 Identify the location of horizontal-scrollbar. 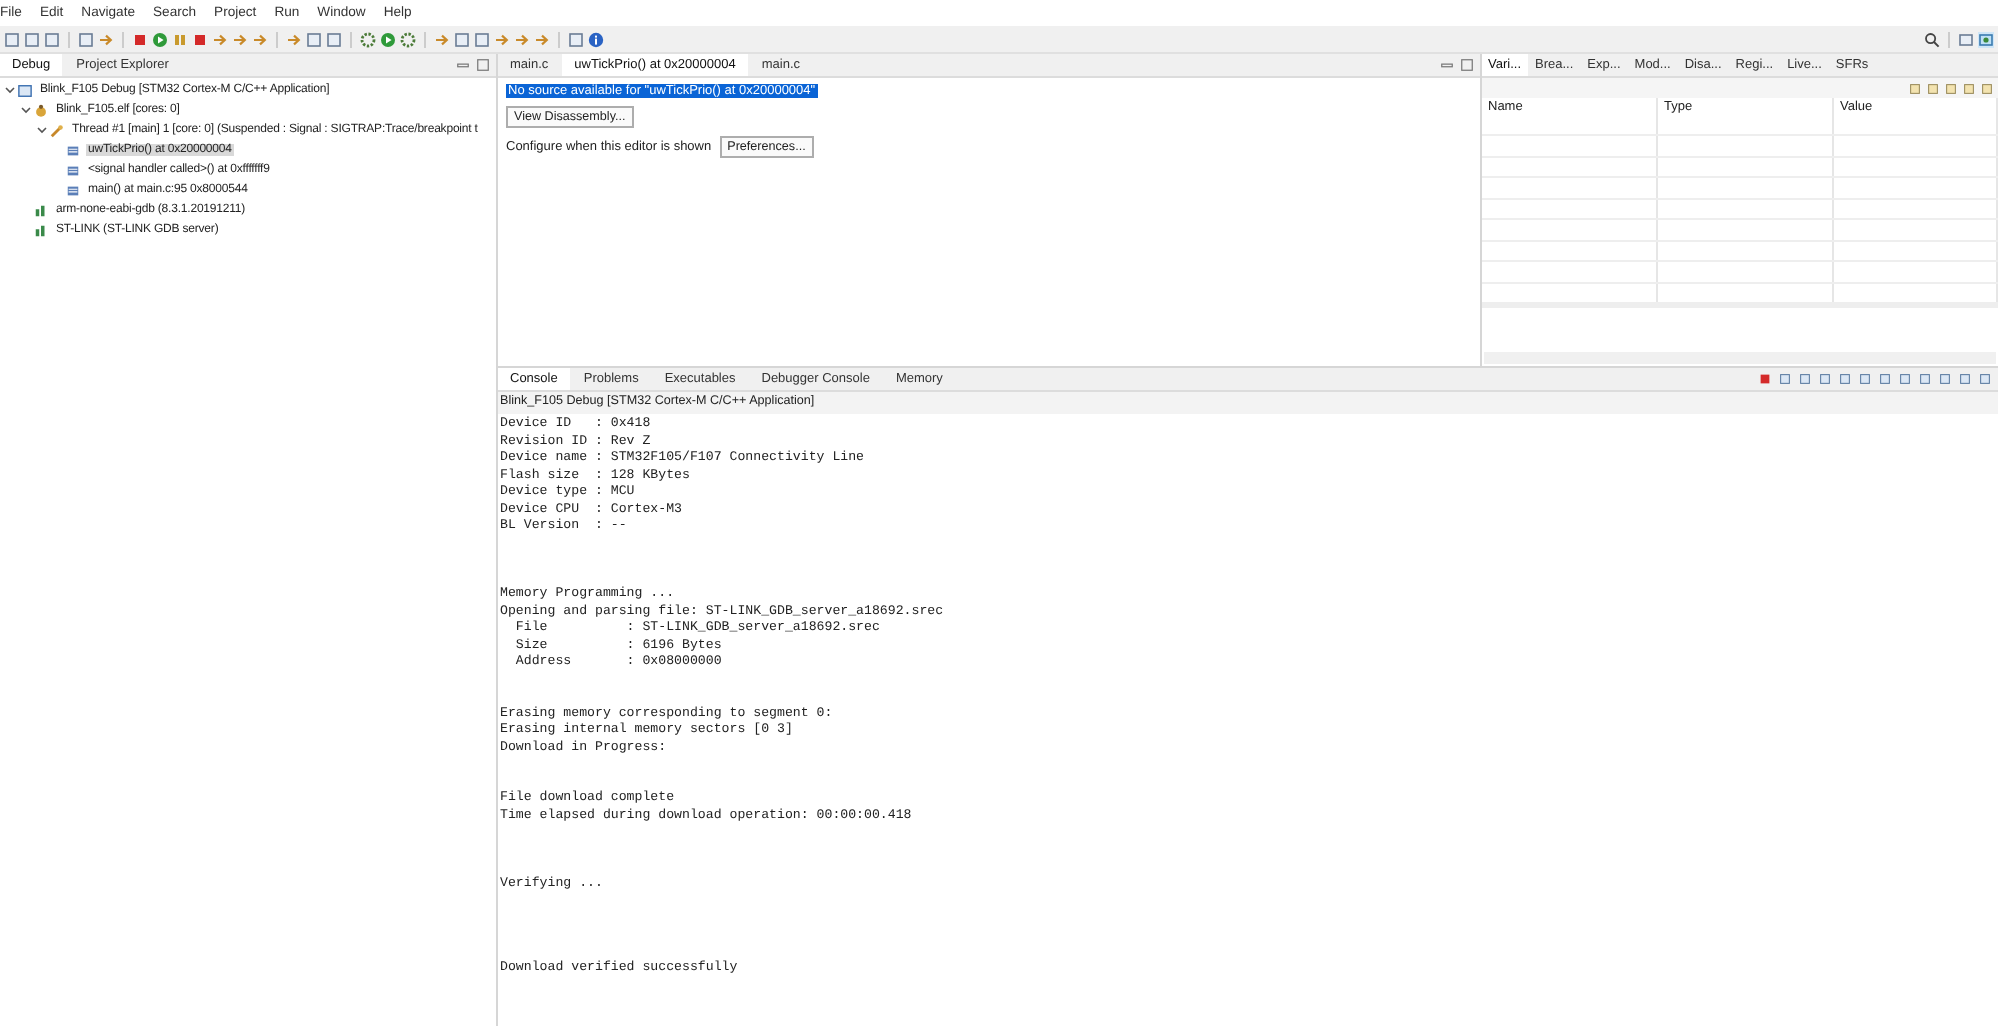
(1740, 358).